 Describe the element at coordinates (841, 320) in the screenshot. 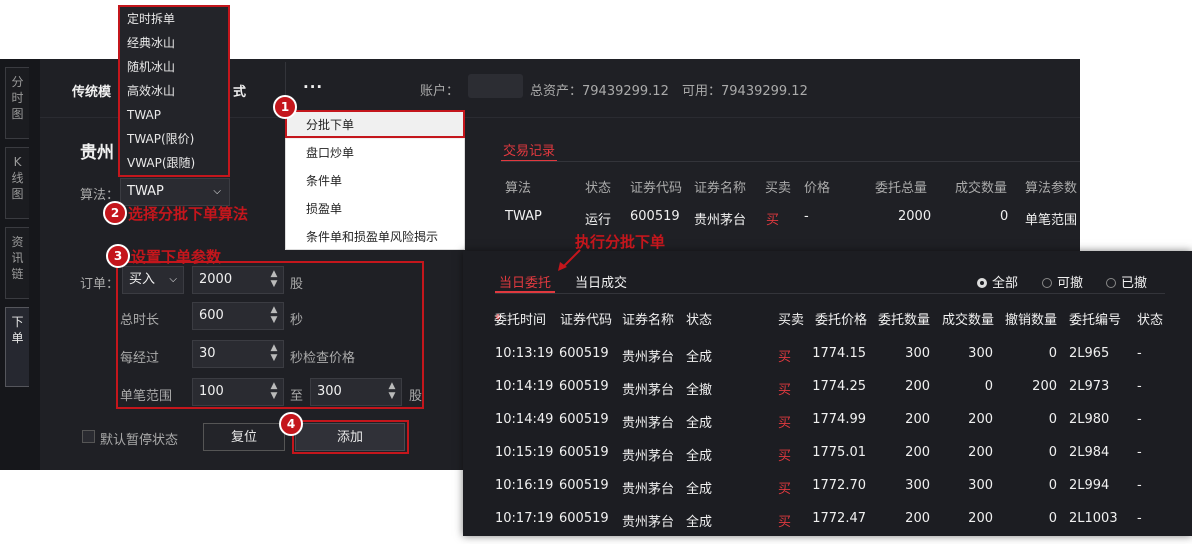

I see `column-header: 委托价格` at that location.